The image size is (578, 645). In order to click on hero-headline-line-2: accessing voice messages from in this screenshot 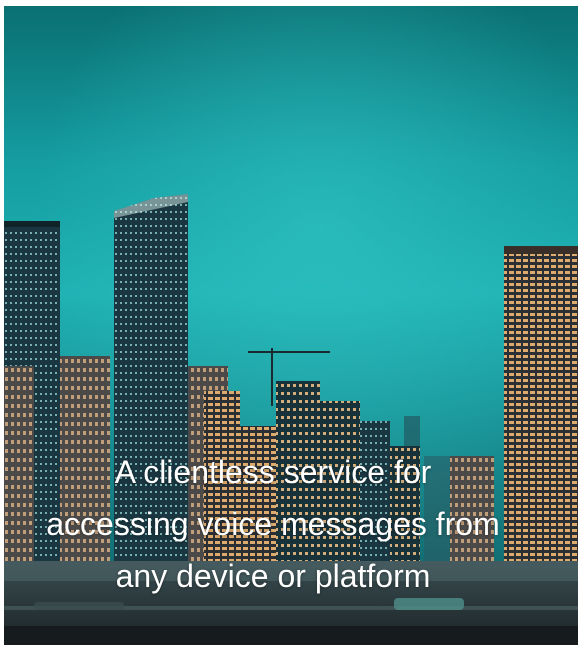, I will do `click(273, 524)`.